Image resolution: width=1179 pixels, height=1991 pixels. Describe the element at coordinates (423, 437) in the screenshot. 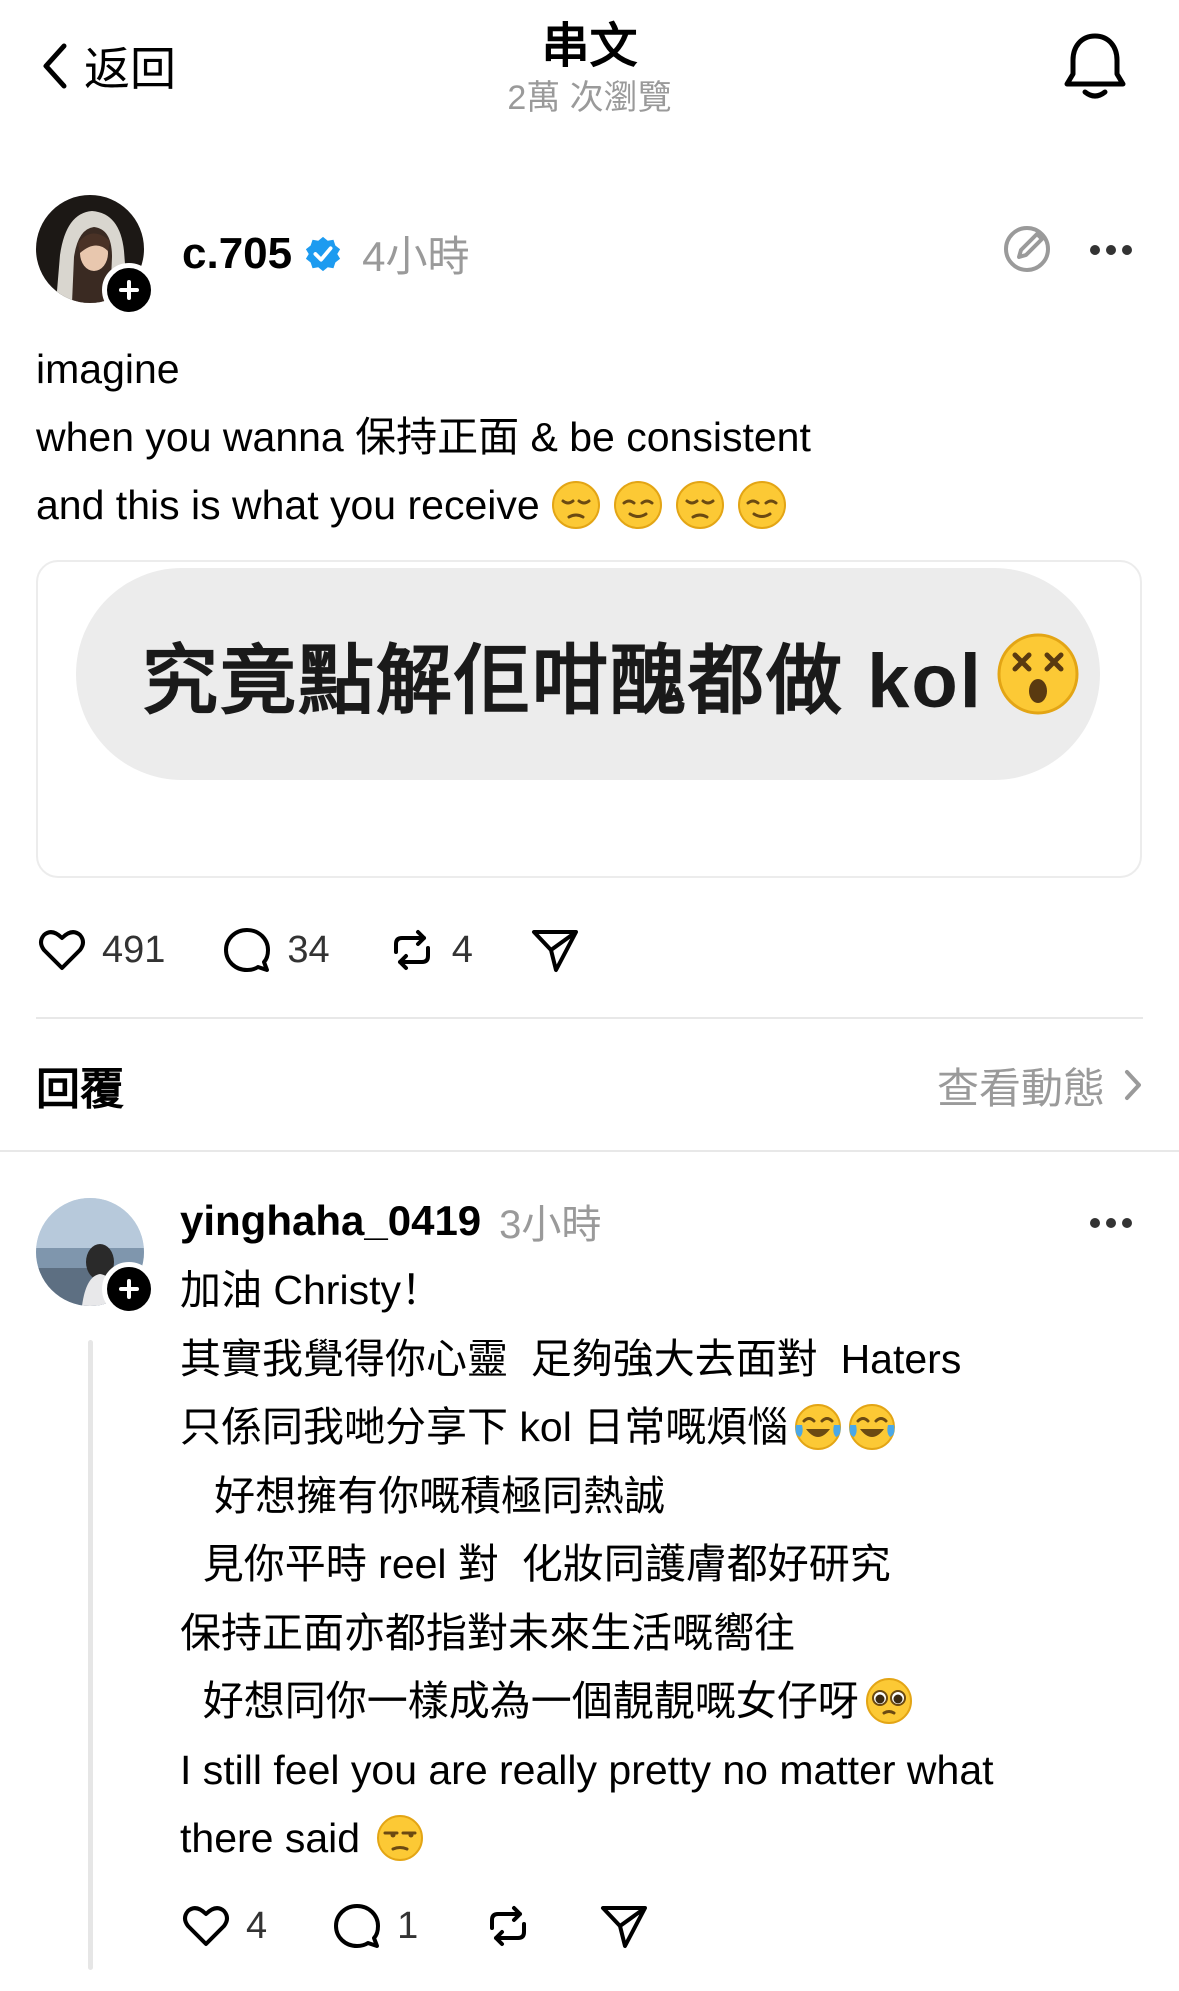

I see `post-line: when you wanna 保持正面 & be consistent` at that location.